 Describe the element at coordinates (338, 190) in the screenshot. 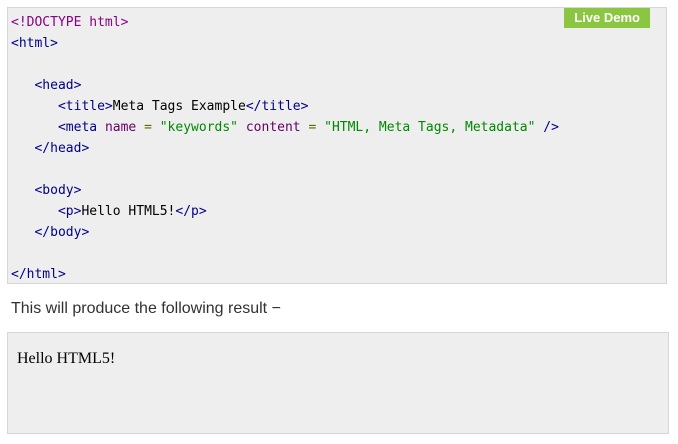

I see `code-line-body-open: <body>` at that location.